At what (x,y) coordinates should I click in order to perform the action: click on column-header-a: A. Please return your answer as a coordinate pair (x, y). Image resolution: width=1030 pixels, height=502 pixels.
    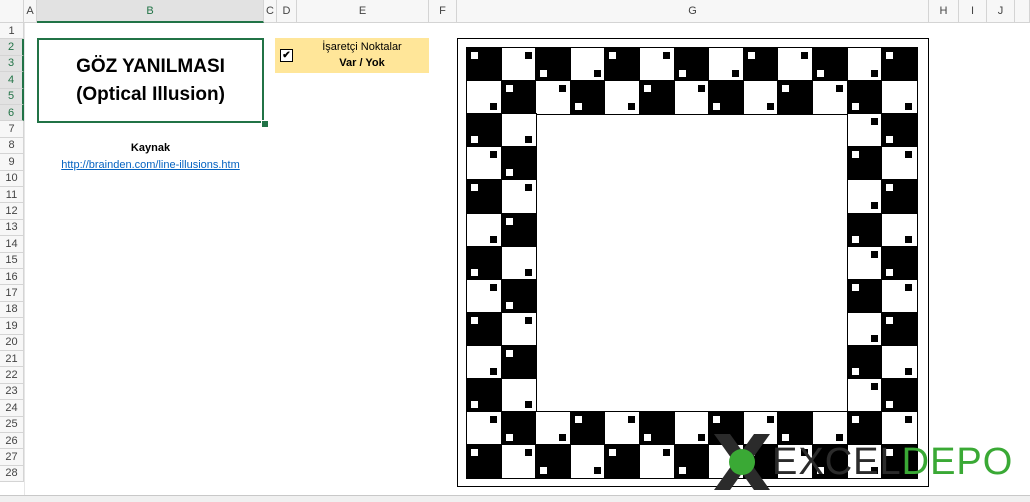
    Looking at the image, I should click on (30, 11).